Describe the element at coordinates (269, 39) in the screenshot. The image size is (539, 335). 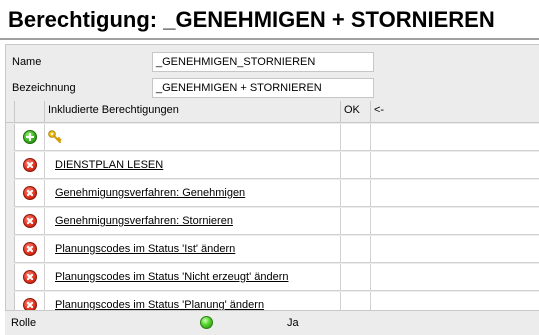
I see `title-divider` at that location.